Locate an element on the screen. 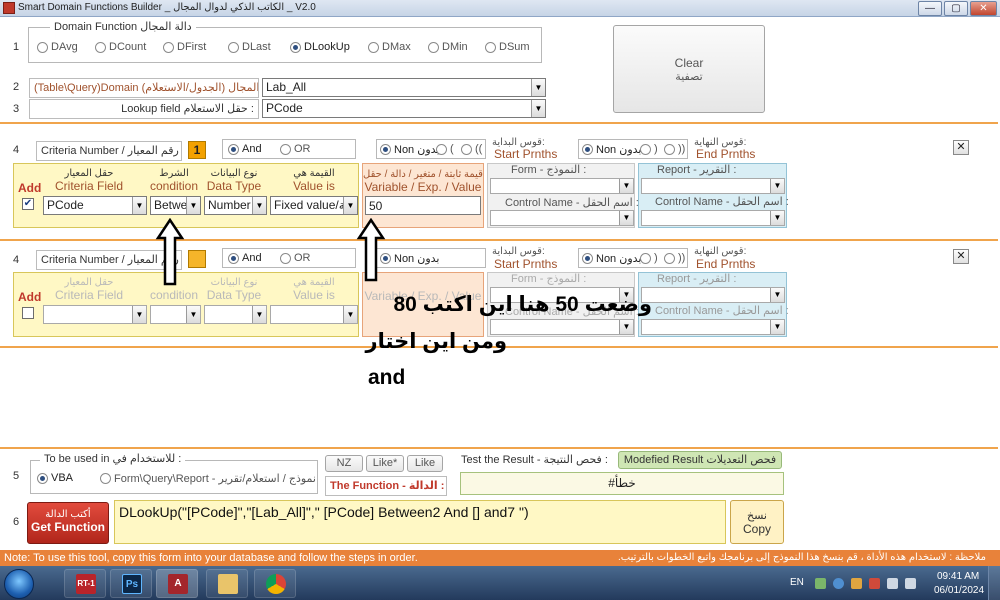 The width and height of the screenshot is (1000, 600). radio-dsum: DSum is located at coordinates (507, 47).